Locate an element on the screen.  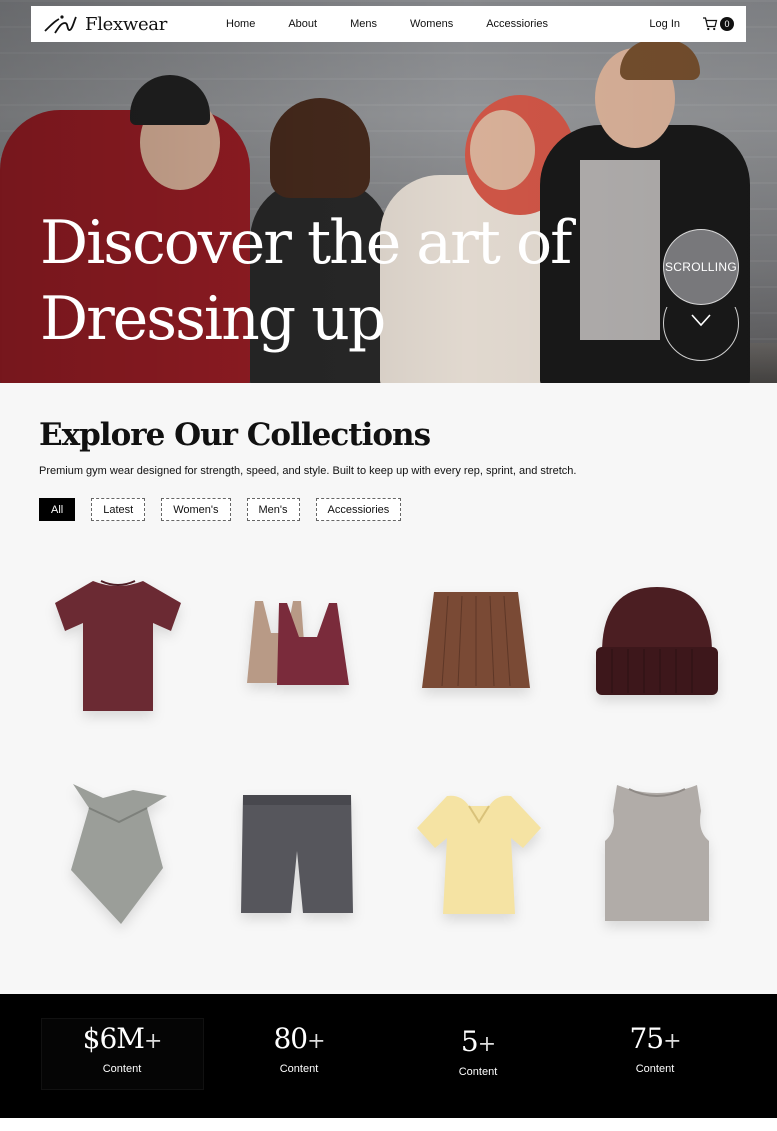
stat-3-value: 5+ is located at coordinates (478, 1041).